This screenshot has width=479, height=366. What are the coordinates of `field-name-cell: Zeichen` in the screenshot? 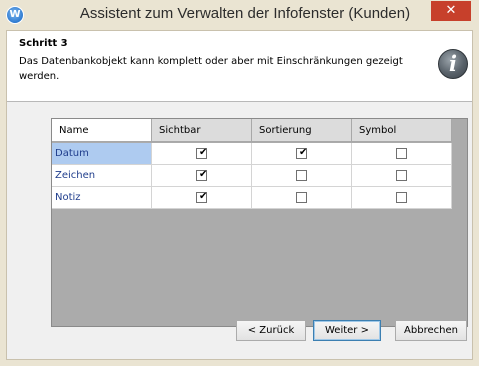 It's located at (102, 176).